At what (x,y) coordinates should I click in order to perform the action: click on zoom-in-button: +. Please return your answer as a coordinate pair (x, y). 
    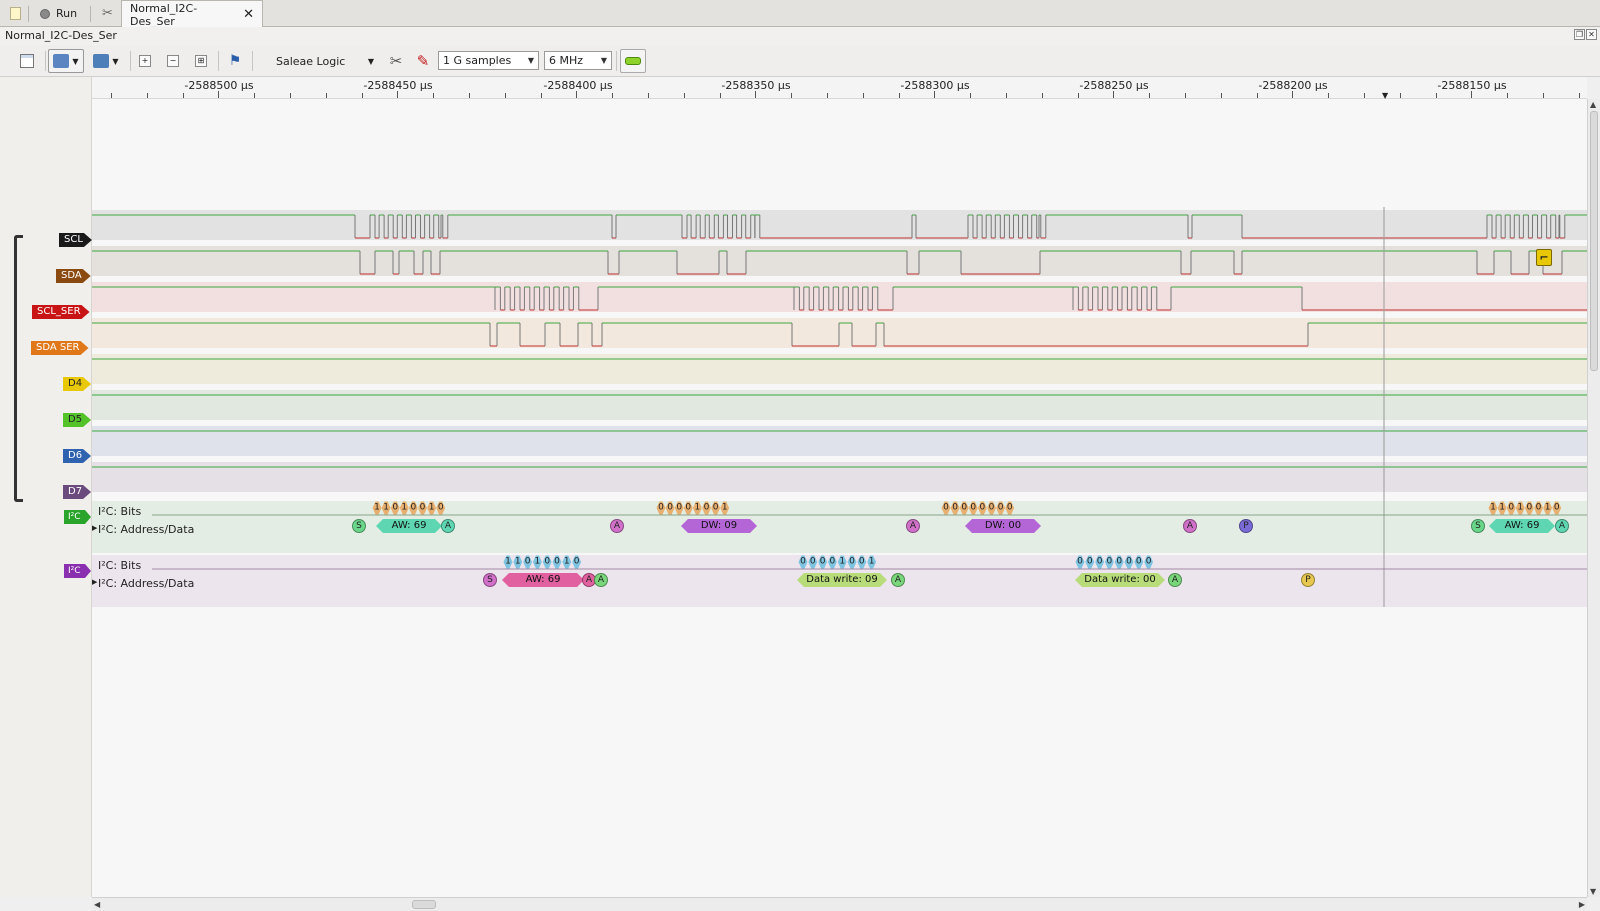
    Looking at the image, I should click on (145, 61).